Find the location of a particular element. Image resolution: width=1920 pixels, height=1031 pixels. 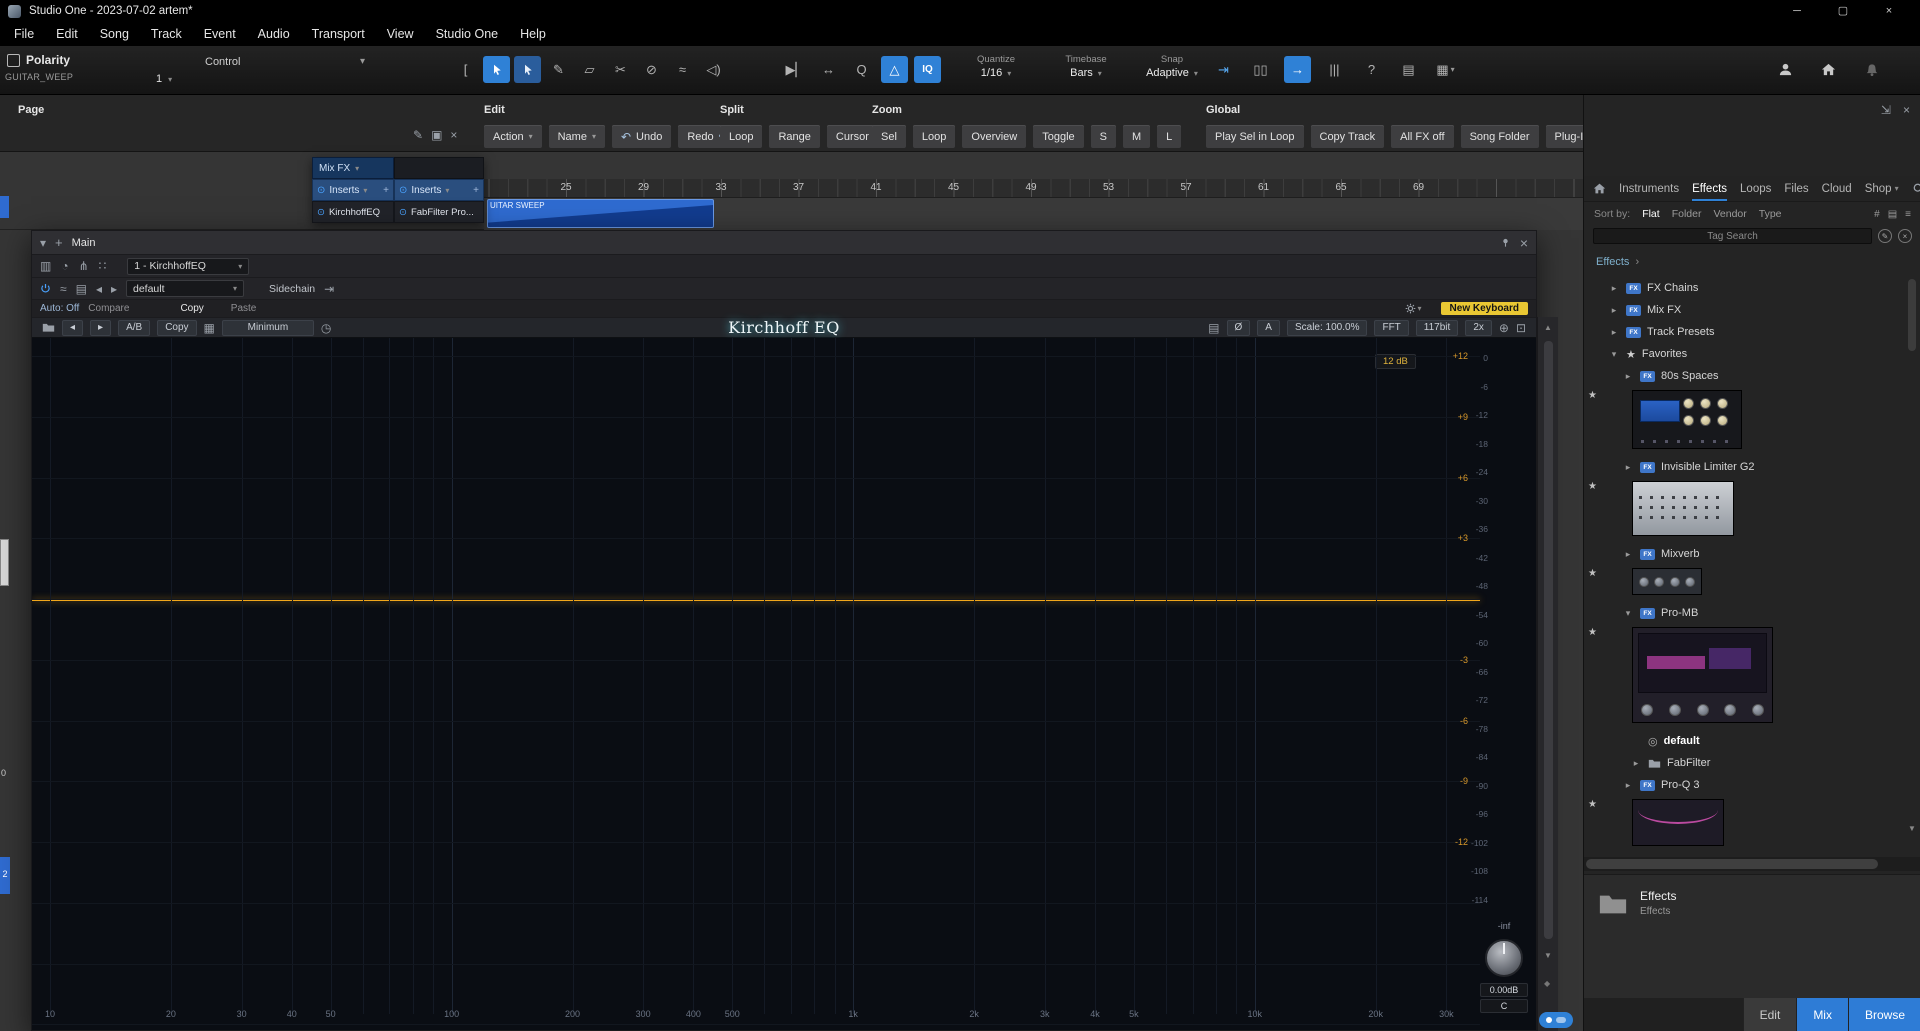

m-button: M is located at coordinates (1137, 136).